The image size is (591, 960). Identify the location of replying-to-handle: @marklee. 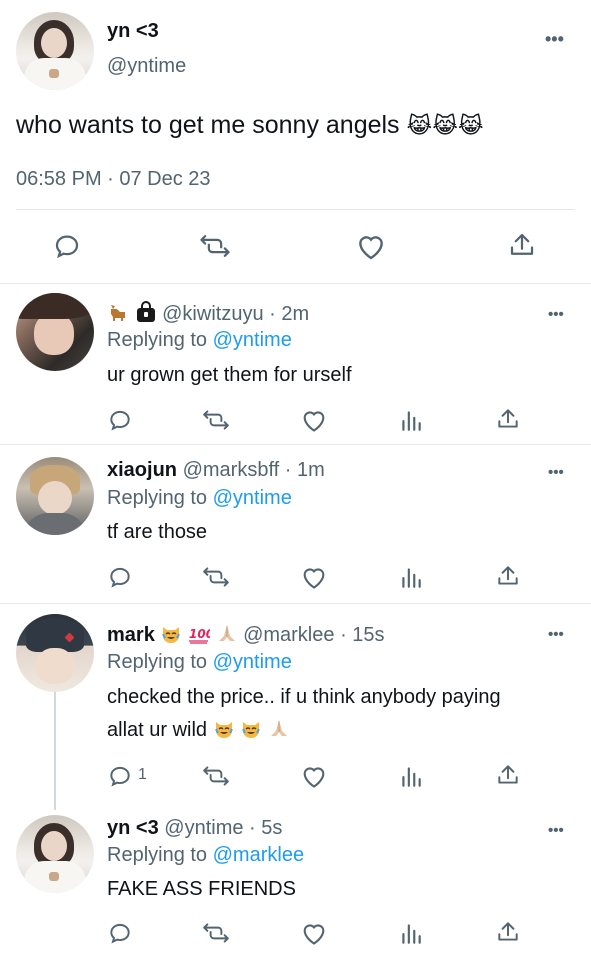
(258, 855).